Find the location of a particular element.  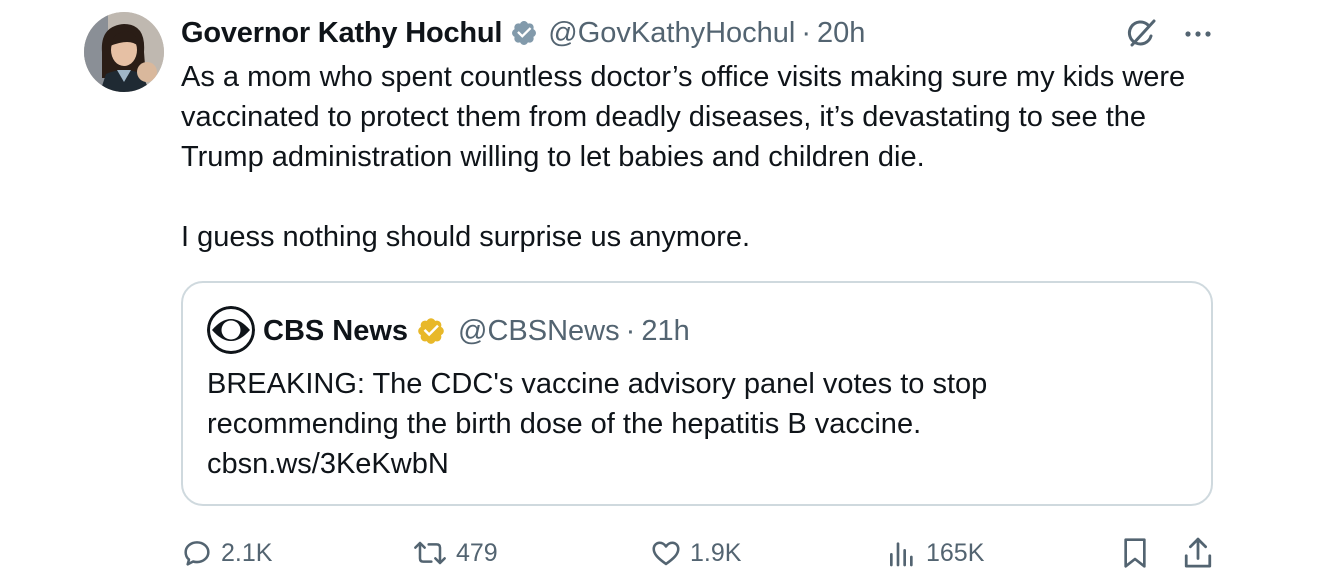

repost-button: 479 is located at coordinates (455, 553).